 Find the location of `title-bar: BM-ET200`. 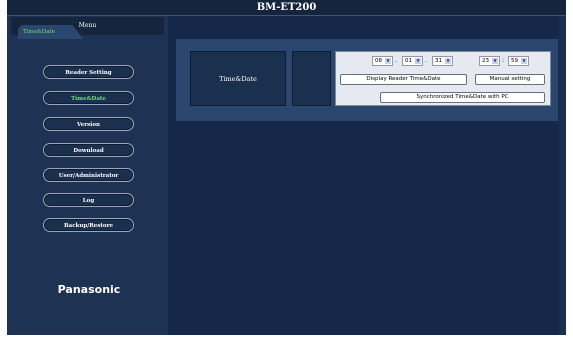

title-bar: BM-ET200 is located at coordinates (286, 8).